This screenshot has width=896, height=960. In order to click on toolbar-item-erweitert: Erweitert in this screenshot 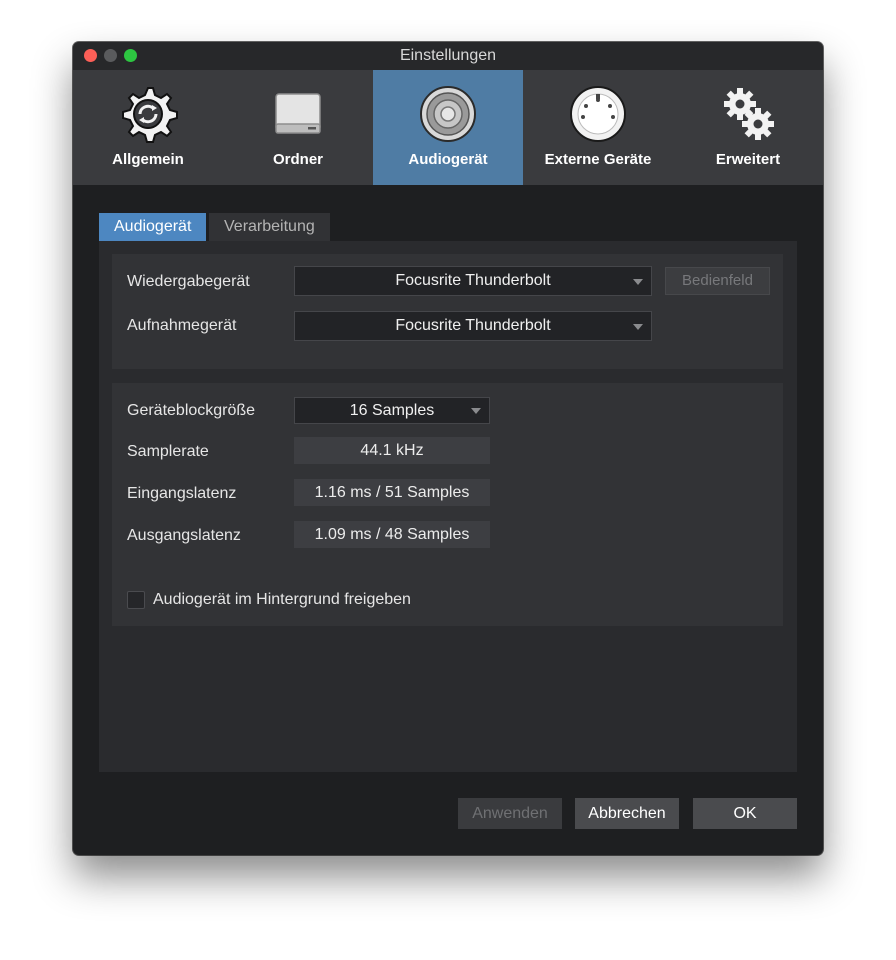, I will do `click(748, 127)`.